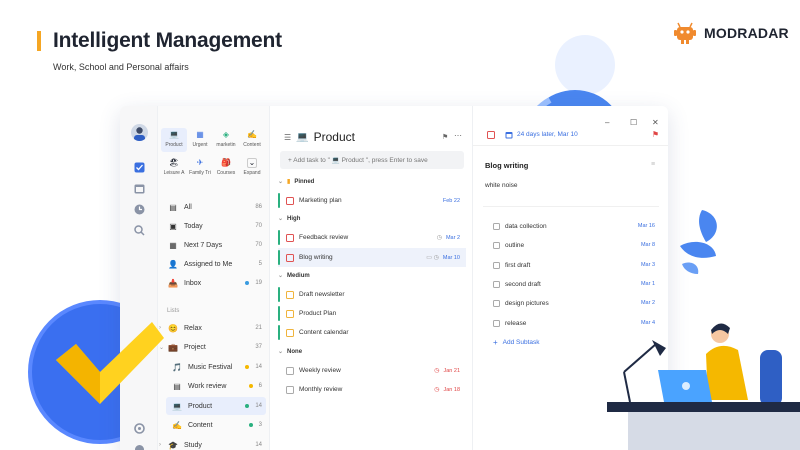 The image size is (800, 450). What do you see at coordinates (547, 134) in the screenshot?
I see `due-date-text: 24 days later, Mar 10` at bounding box center [547, 134].